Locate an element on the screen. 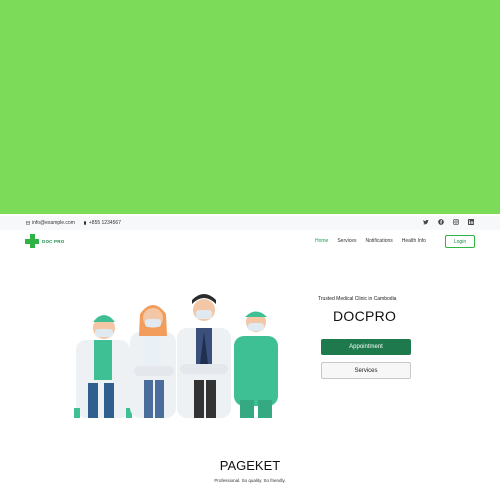  nurse-figure is located at coordinates (256, 364).